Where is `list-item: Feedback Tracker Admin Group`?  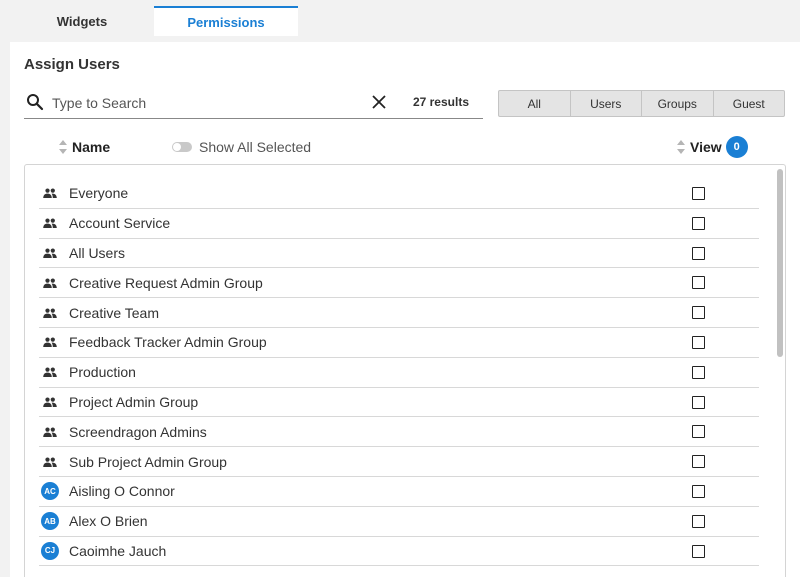 list-item: Feedback Tracker Admin Group is located at coordinates (399, 343).